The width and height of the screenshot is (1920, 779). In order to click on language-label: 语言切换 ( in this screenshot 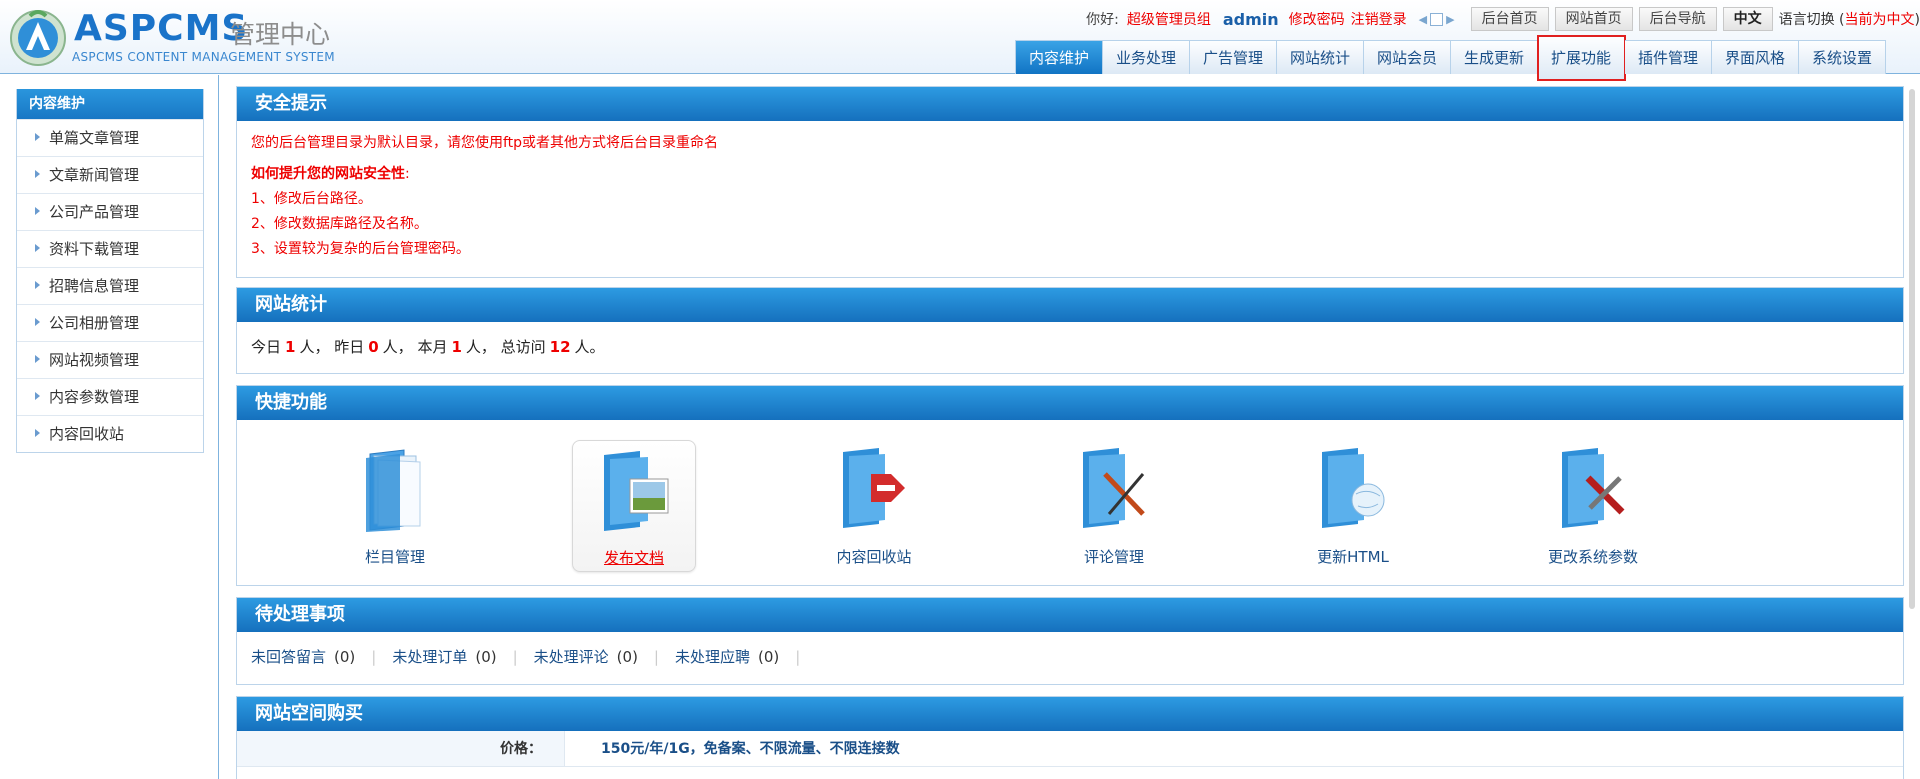, I will do `click(1811, 20)`.